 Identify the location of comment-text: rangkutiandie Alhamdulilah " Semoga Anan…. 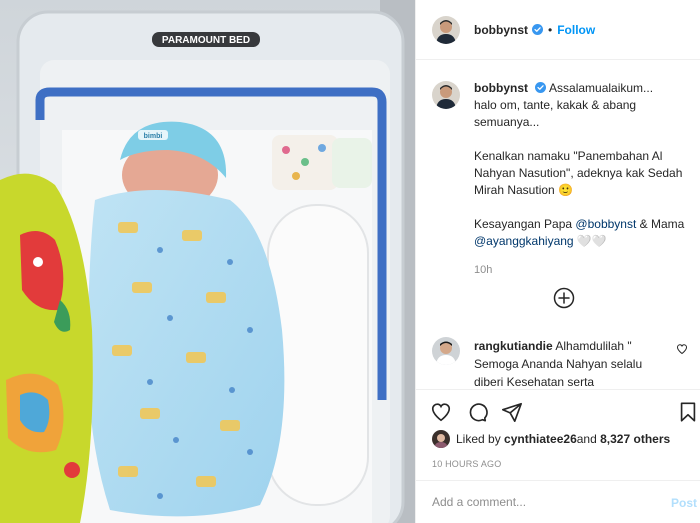
(574, 364).